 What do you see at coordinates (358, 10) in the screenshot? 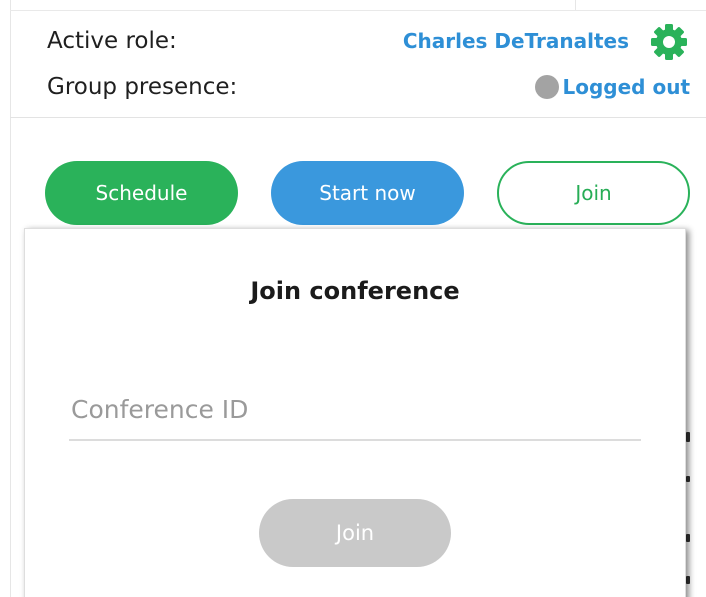
I see `panel-top-divider` at bounding box center [358, 10].